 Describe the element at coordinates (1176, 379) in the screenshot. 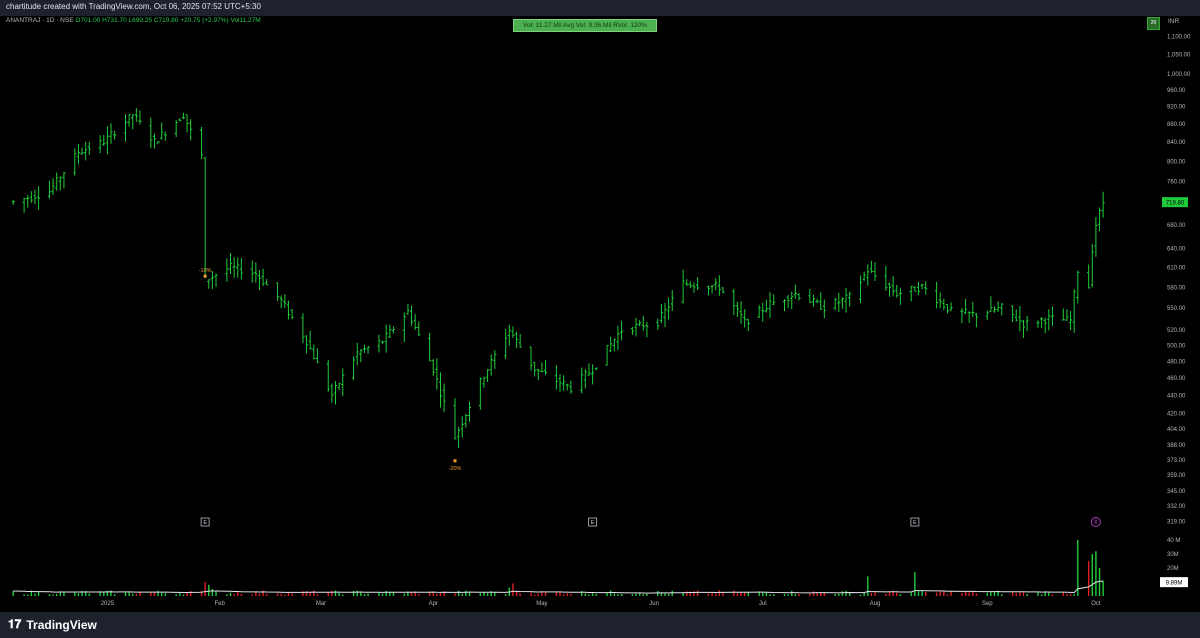

I see `y-tick-label: 460.00` at that location.